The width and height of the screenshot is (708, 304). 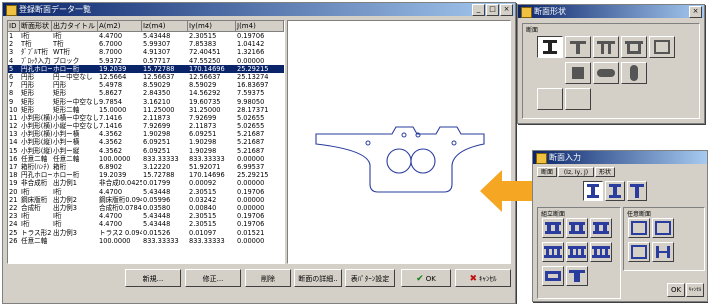 What do you see at coordinates (212, 26) in the screenshot?
I see `column-header: Iy(m4)` at bounding box center [212, 26].